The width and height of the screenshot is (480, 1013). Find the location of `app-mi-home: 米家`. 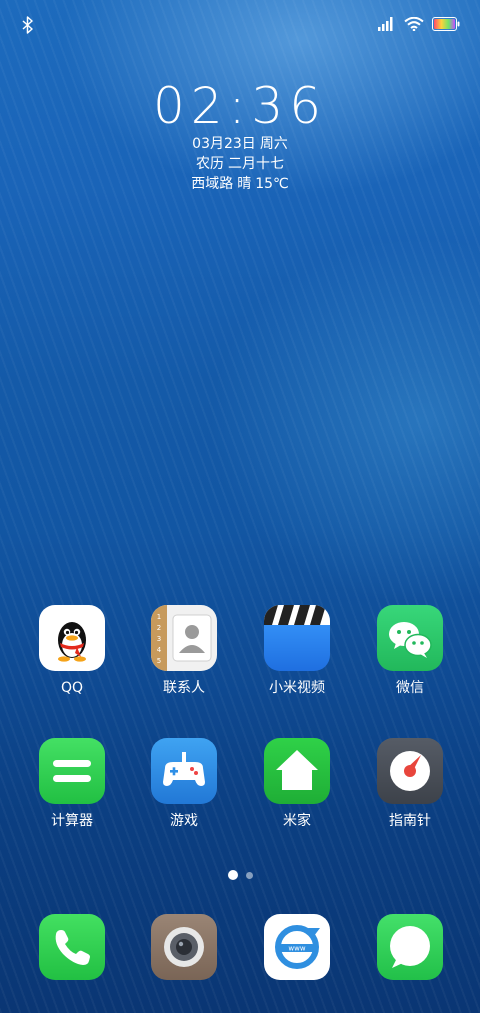

app-mi-home: 米家 is located at coordinates (297, 784).